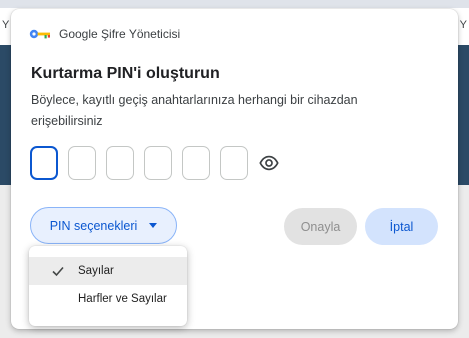 This screenshot has height=338, width=469. What do you see at coordinates (120, 34) in the screenshot?
I see `password-manager-title: Google Şifre Yöneticisi` at bounding box center [120, 34].